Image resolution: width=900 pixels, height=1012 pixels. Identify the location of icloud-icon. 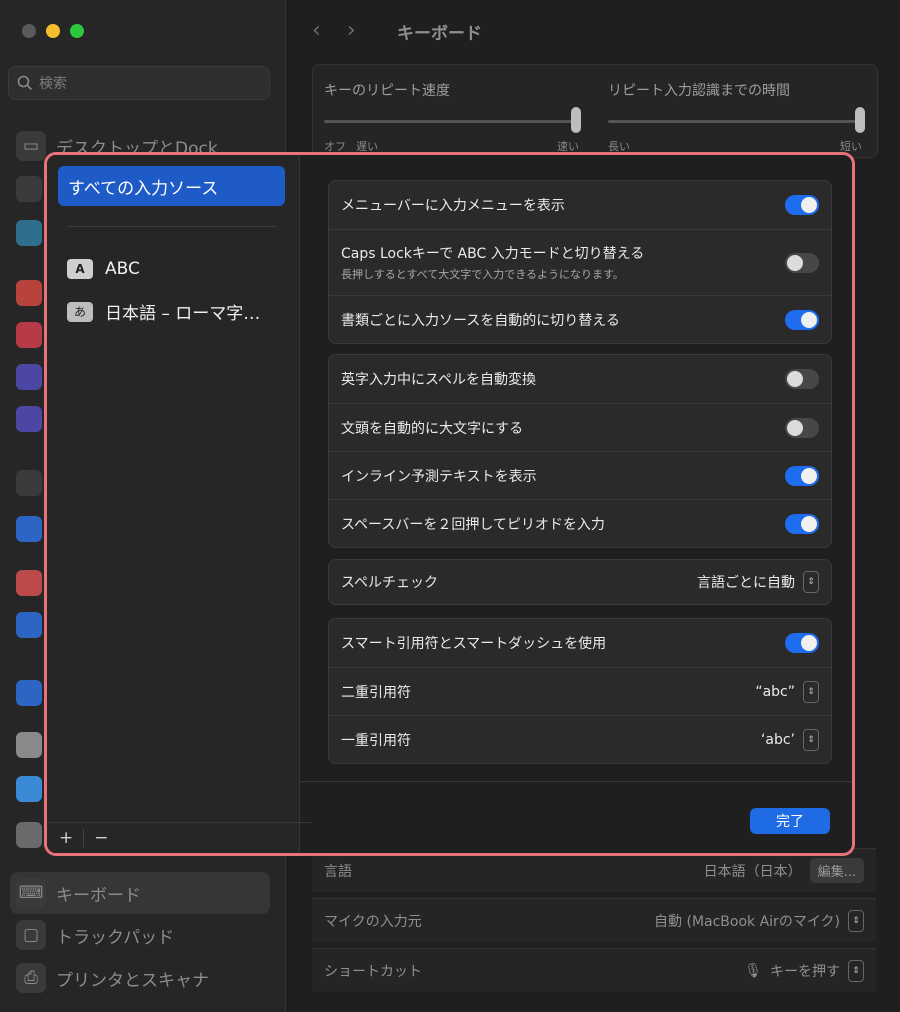
(29, 789).